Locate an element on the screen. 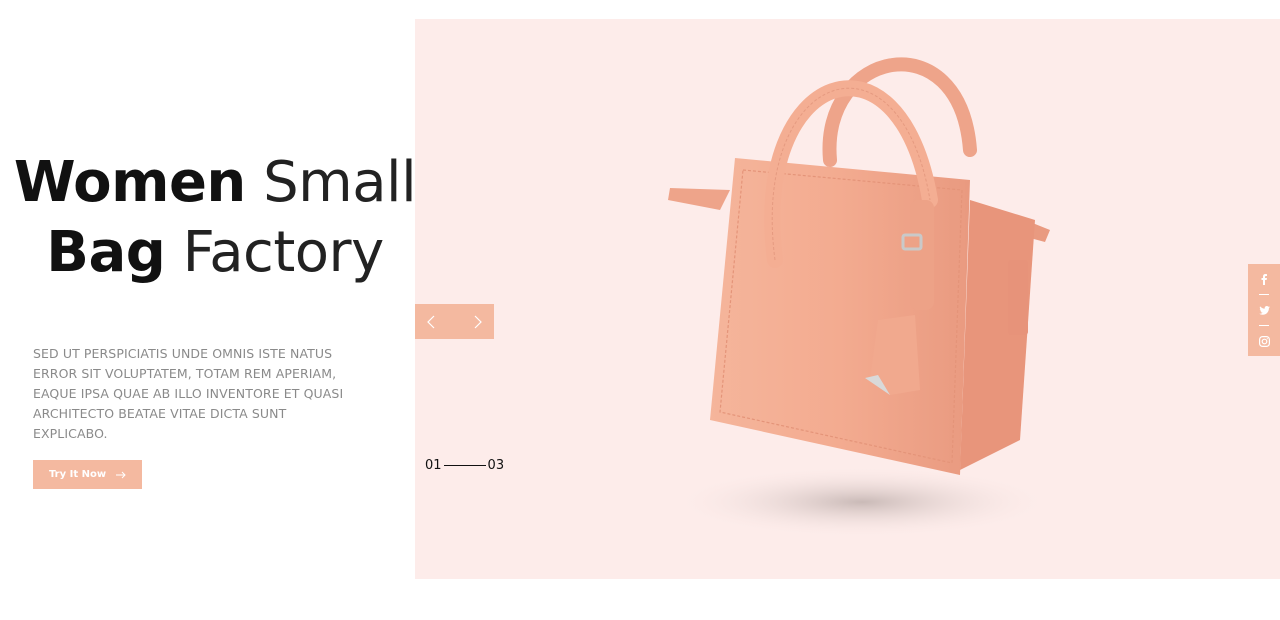 The image size is (1280, 620). instagram-icon is located at coordinates (1264, 341).